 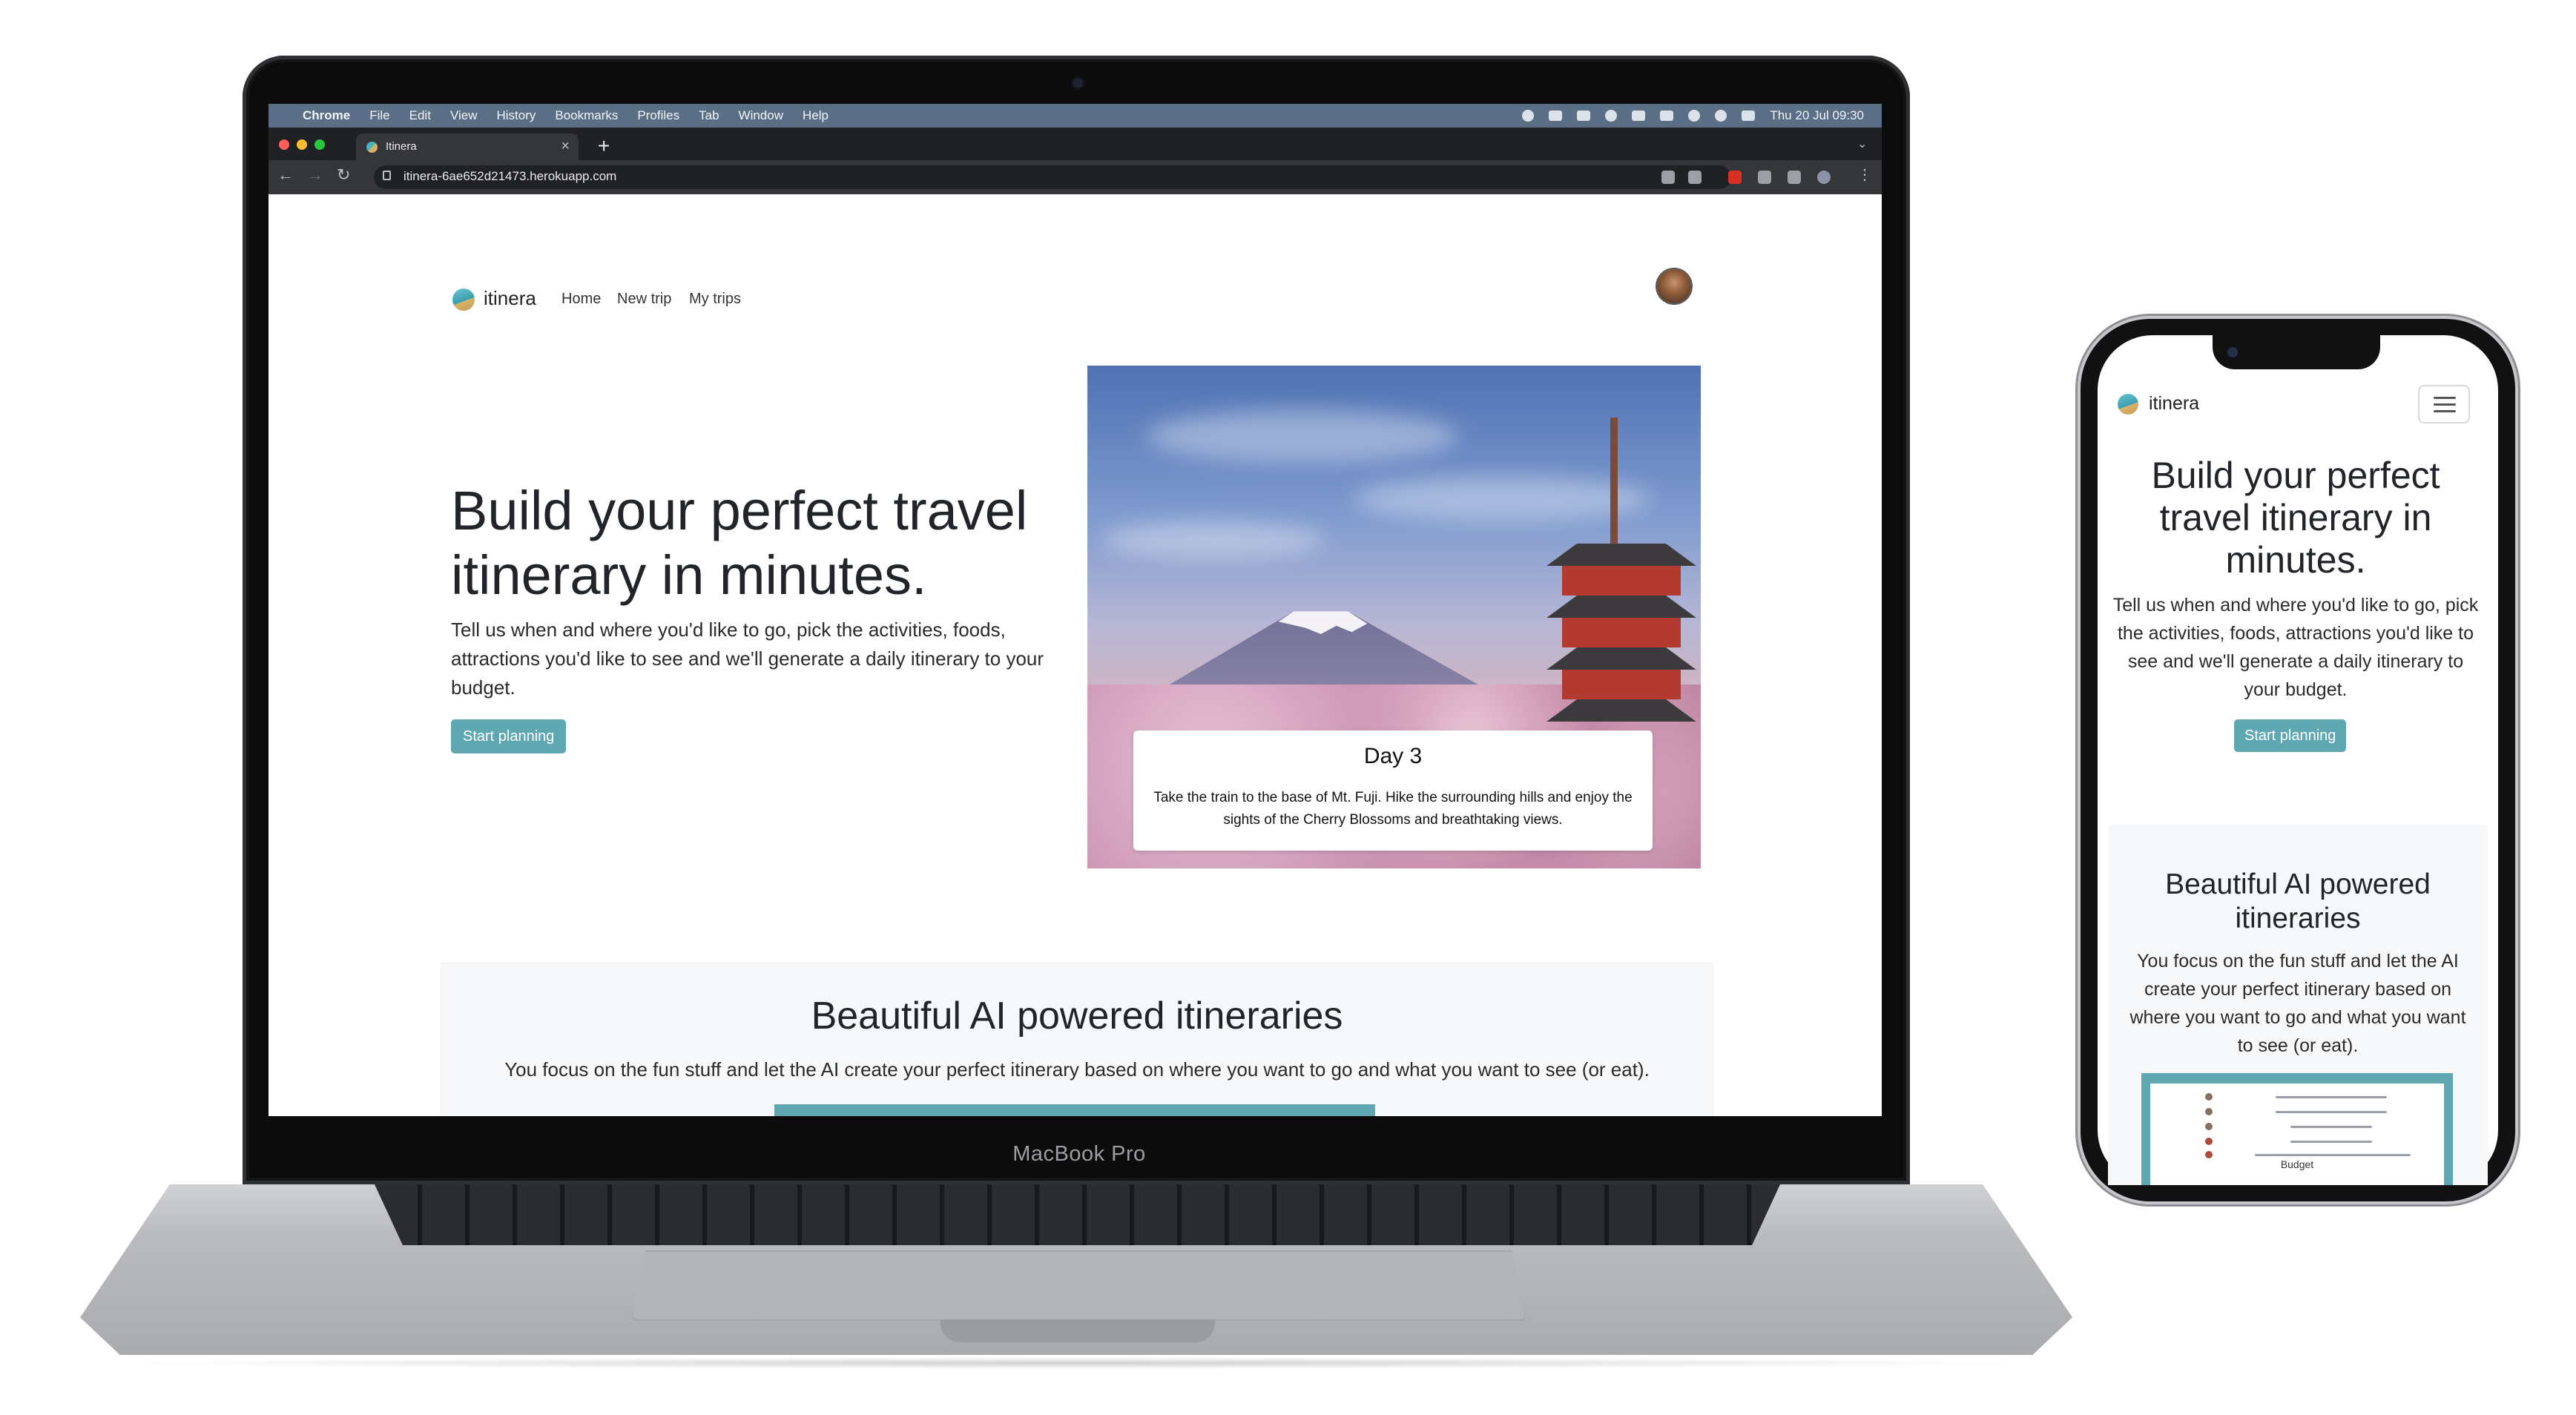 What do you see at coordinates (420, 115) in the screenshot?
I see `menu-edit: Edit` at bounding box center [420, 115].